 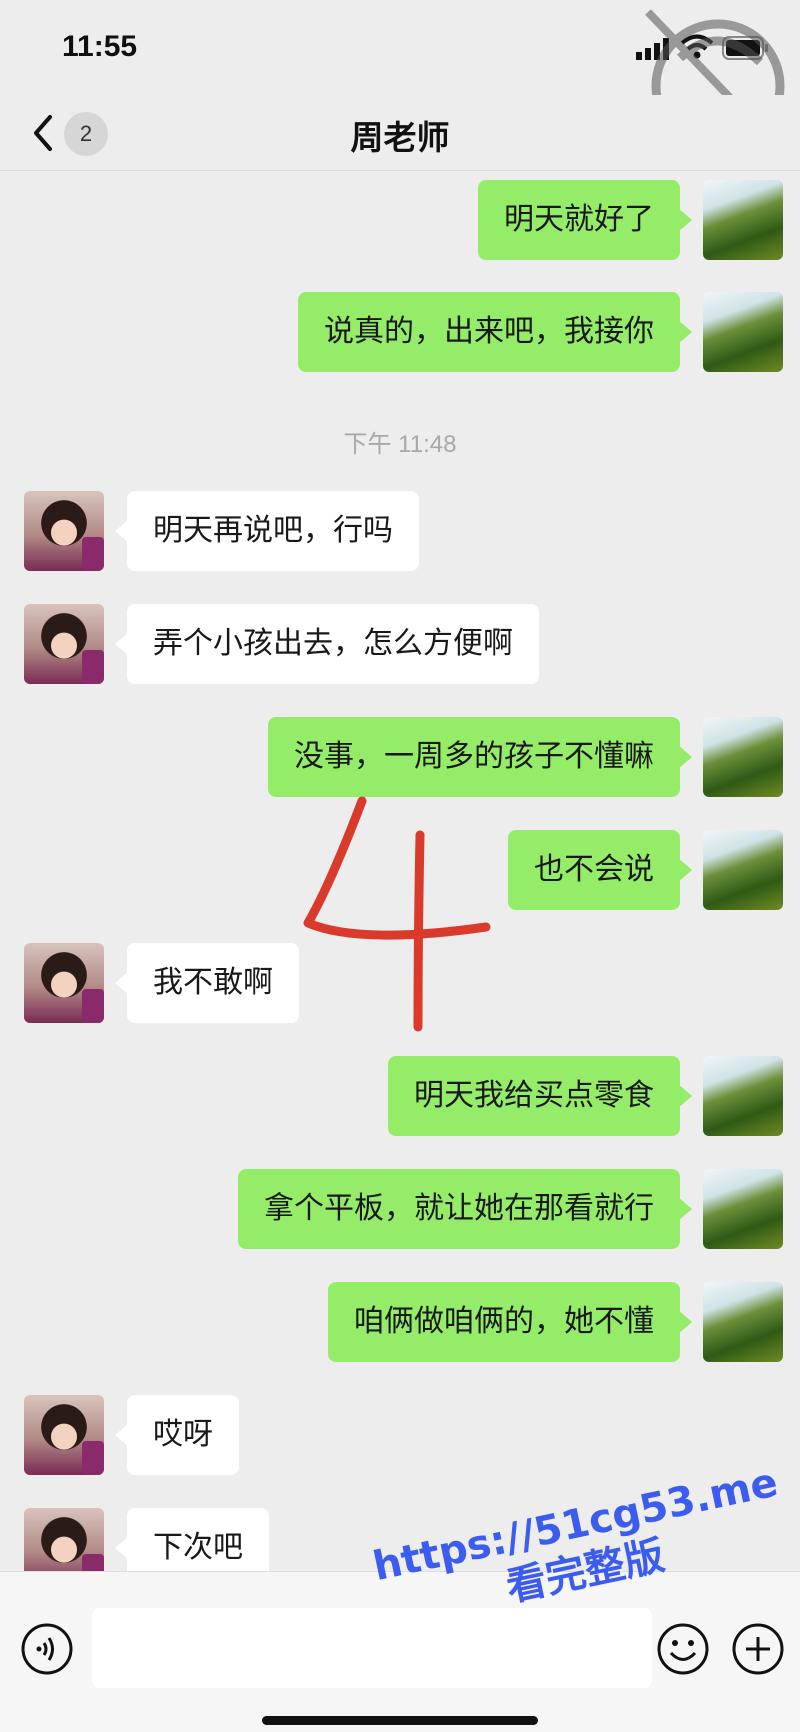 I want to click on message-row: 明天再说吧，行吗, so click(x=400, y=531).